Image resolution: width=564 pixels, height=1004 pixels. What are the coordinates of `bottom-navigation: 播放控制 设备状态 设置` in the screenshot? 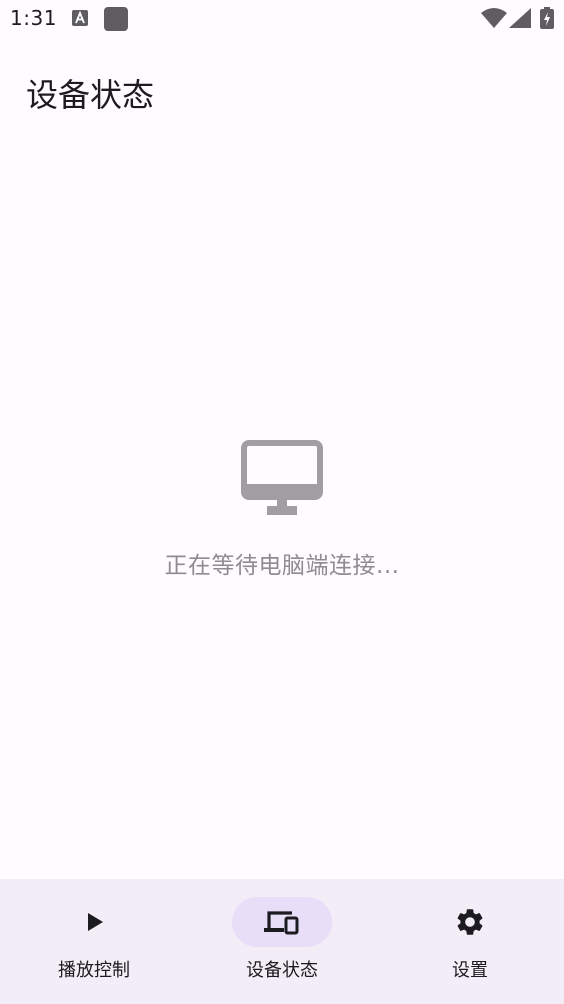 It's located at (282, 941).